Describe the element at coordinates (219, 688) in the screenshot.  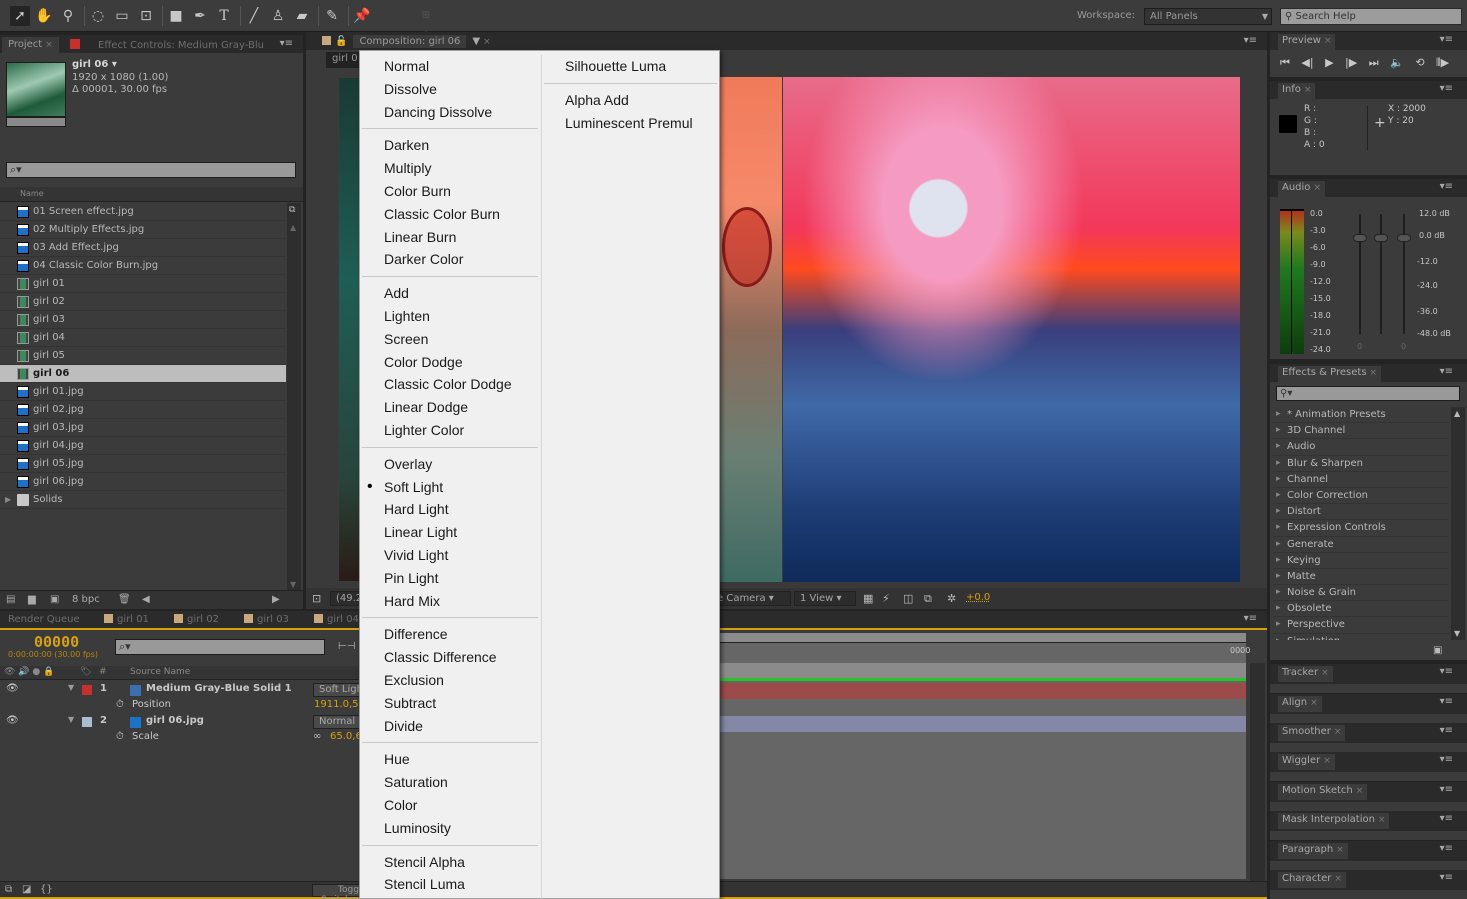
I see `layer-name: Medium Gray-Blue Solid 1` at that location.